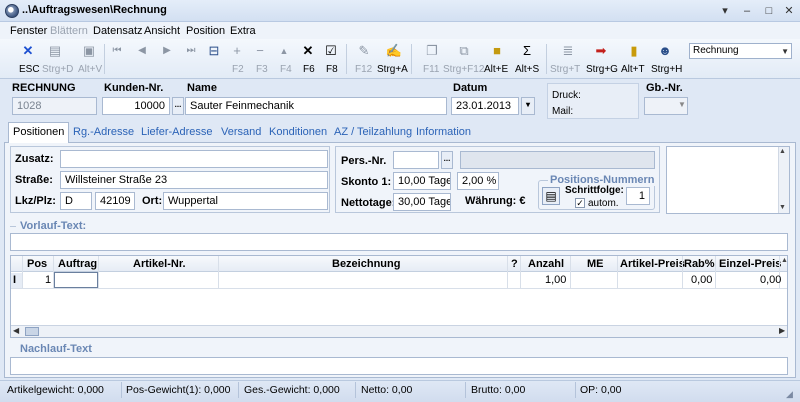  I want to click on lkz-field: D, so click(76, 201).